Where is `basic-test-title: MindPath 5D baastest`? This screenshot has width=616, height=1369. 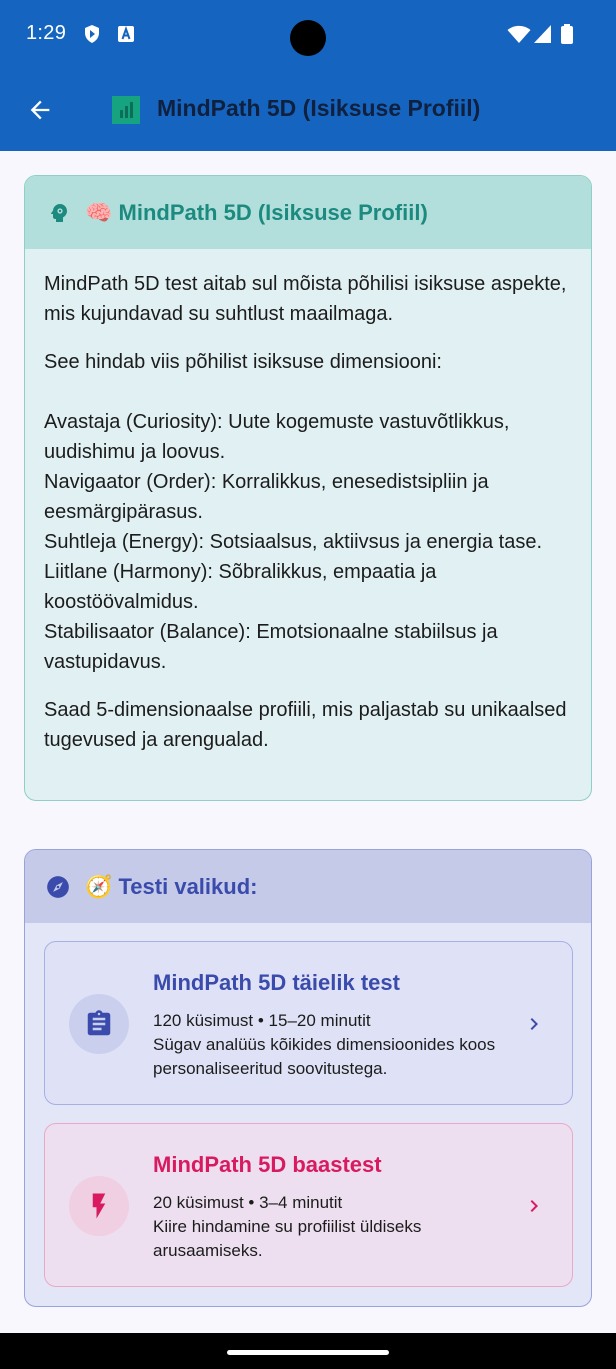 basic-test-title: MindPath 5D baastest is located at coordinates (267, 1164).